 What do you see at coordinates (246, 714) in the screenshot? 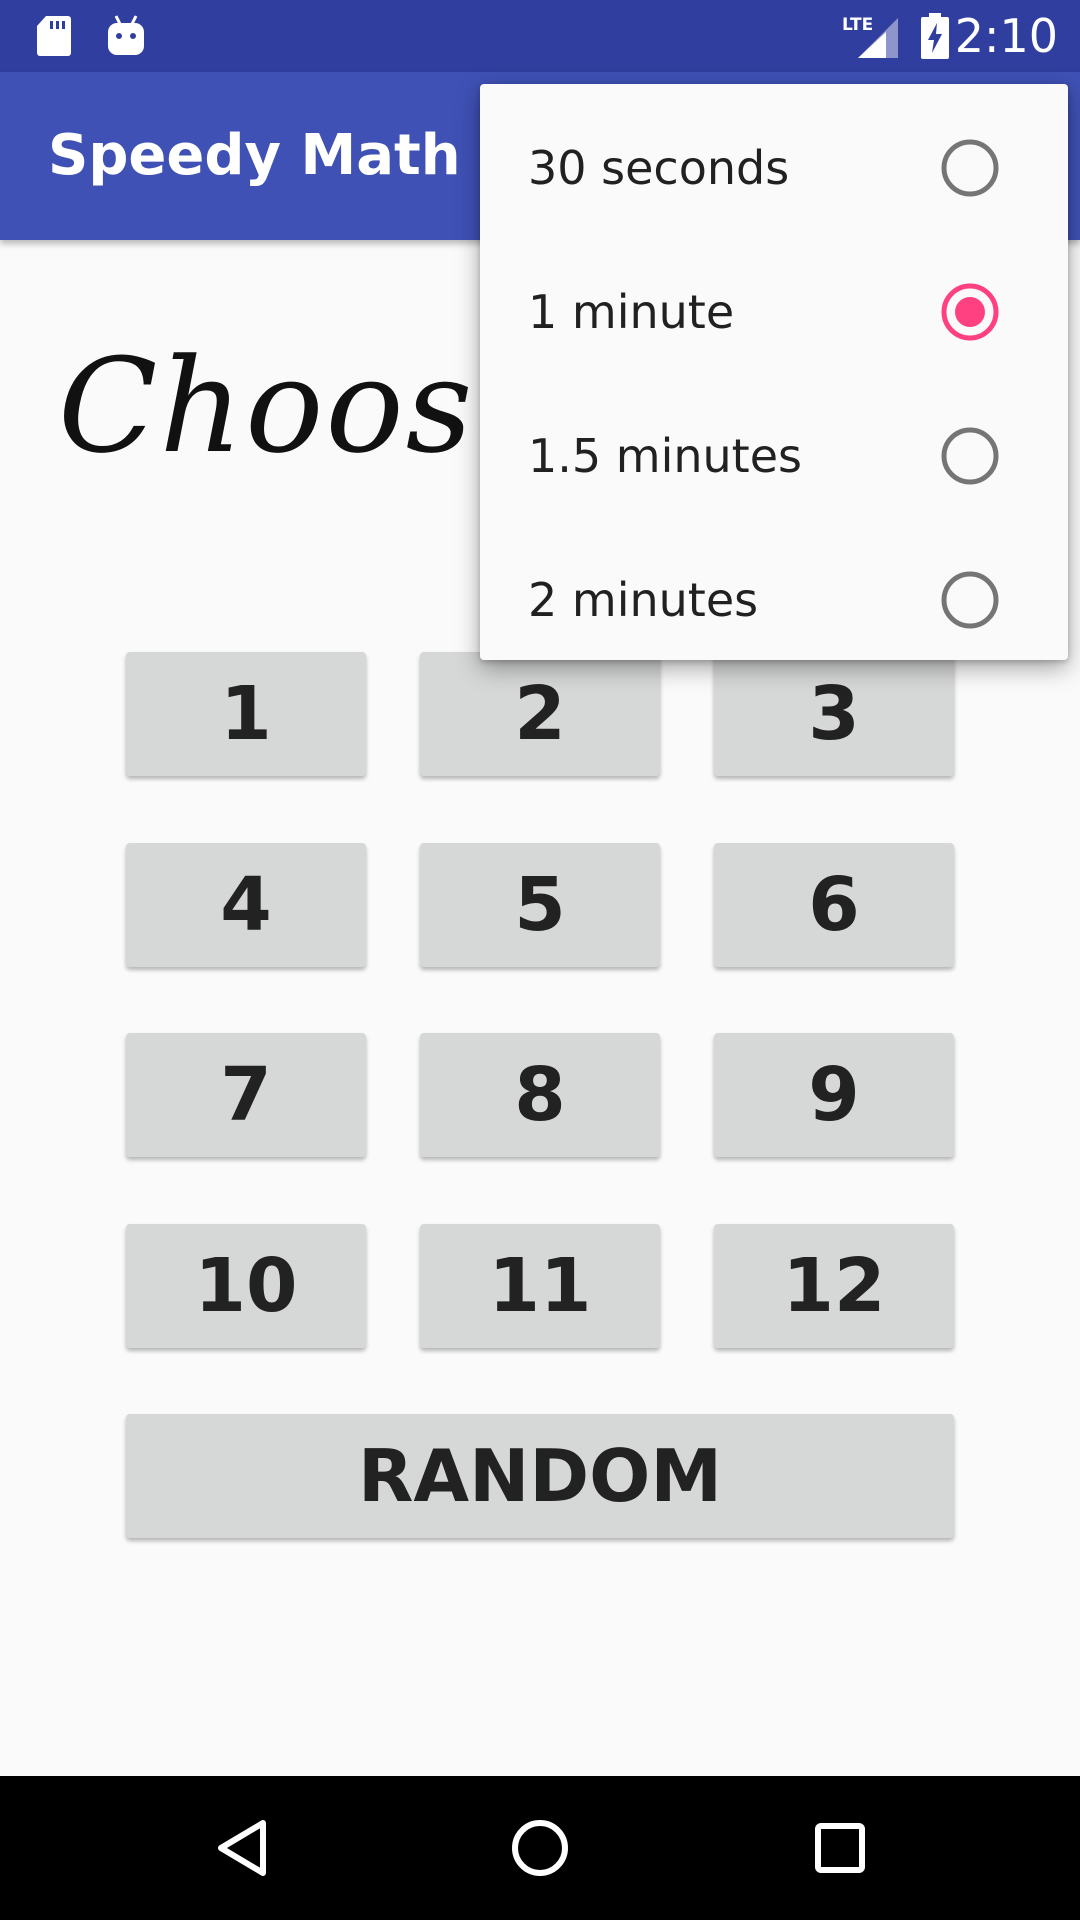
I see `number-button-1: 1` at bounding box center [246, 714].